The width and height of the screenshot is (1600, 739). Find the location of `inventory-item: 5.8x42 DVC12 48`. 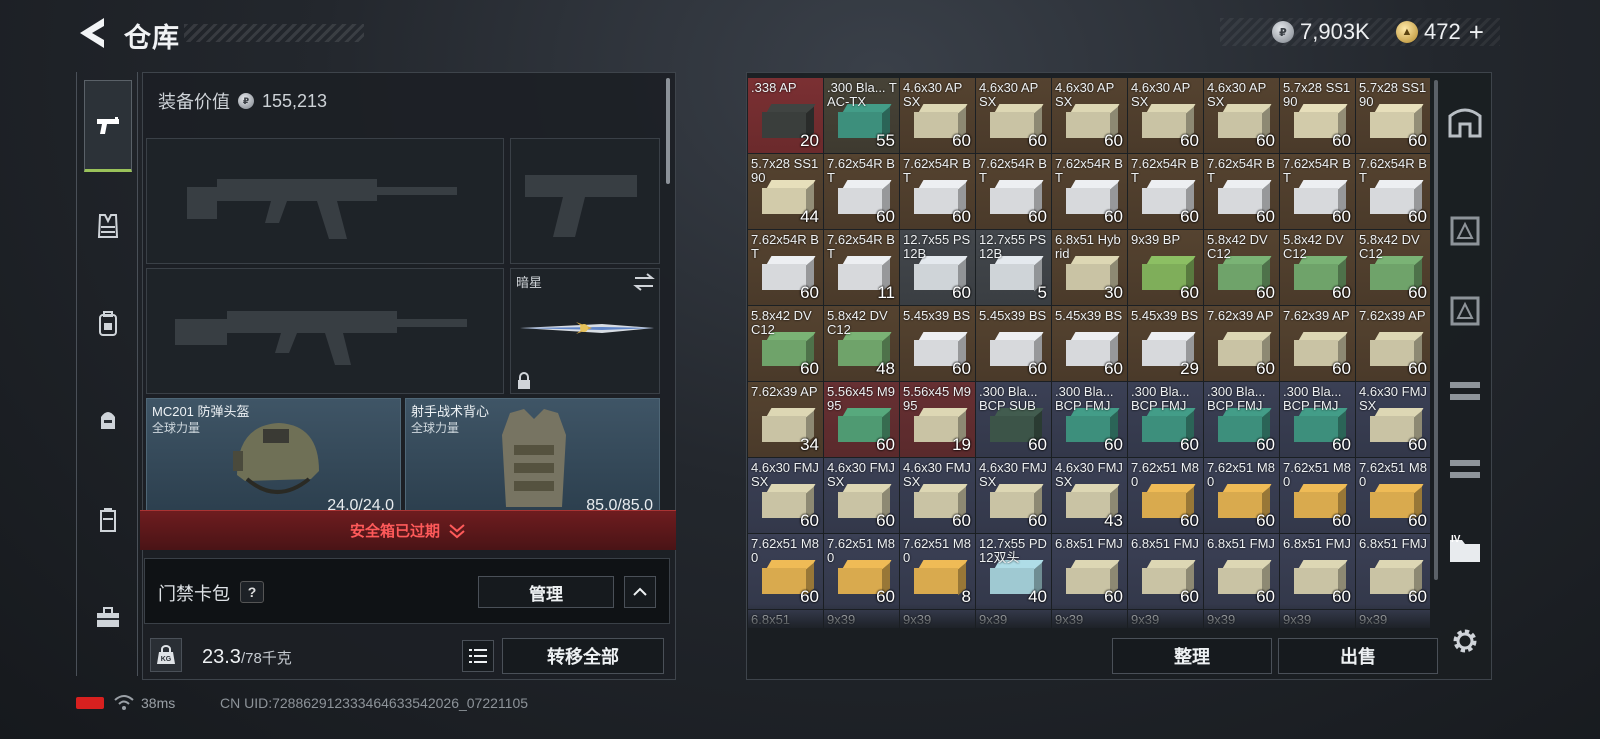

inventory-item: 5.8x42 DVC12 48 is located at coordinates (861, 343).